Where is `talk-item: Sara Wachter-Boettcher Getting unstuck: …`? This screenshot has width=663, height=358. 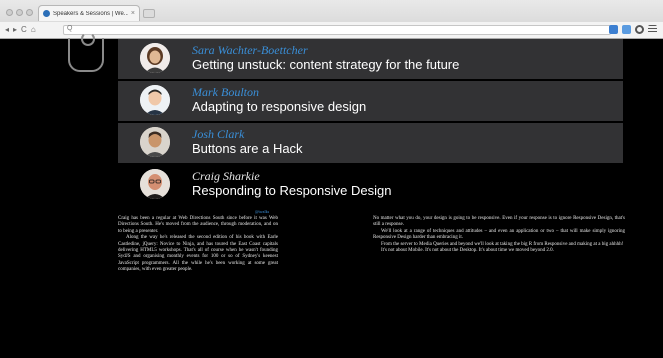 talk-item: Sara Wachter-Boettcher Getting unstuck: … is located at coordinates (370, 59).